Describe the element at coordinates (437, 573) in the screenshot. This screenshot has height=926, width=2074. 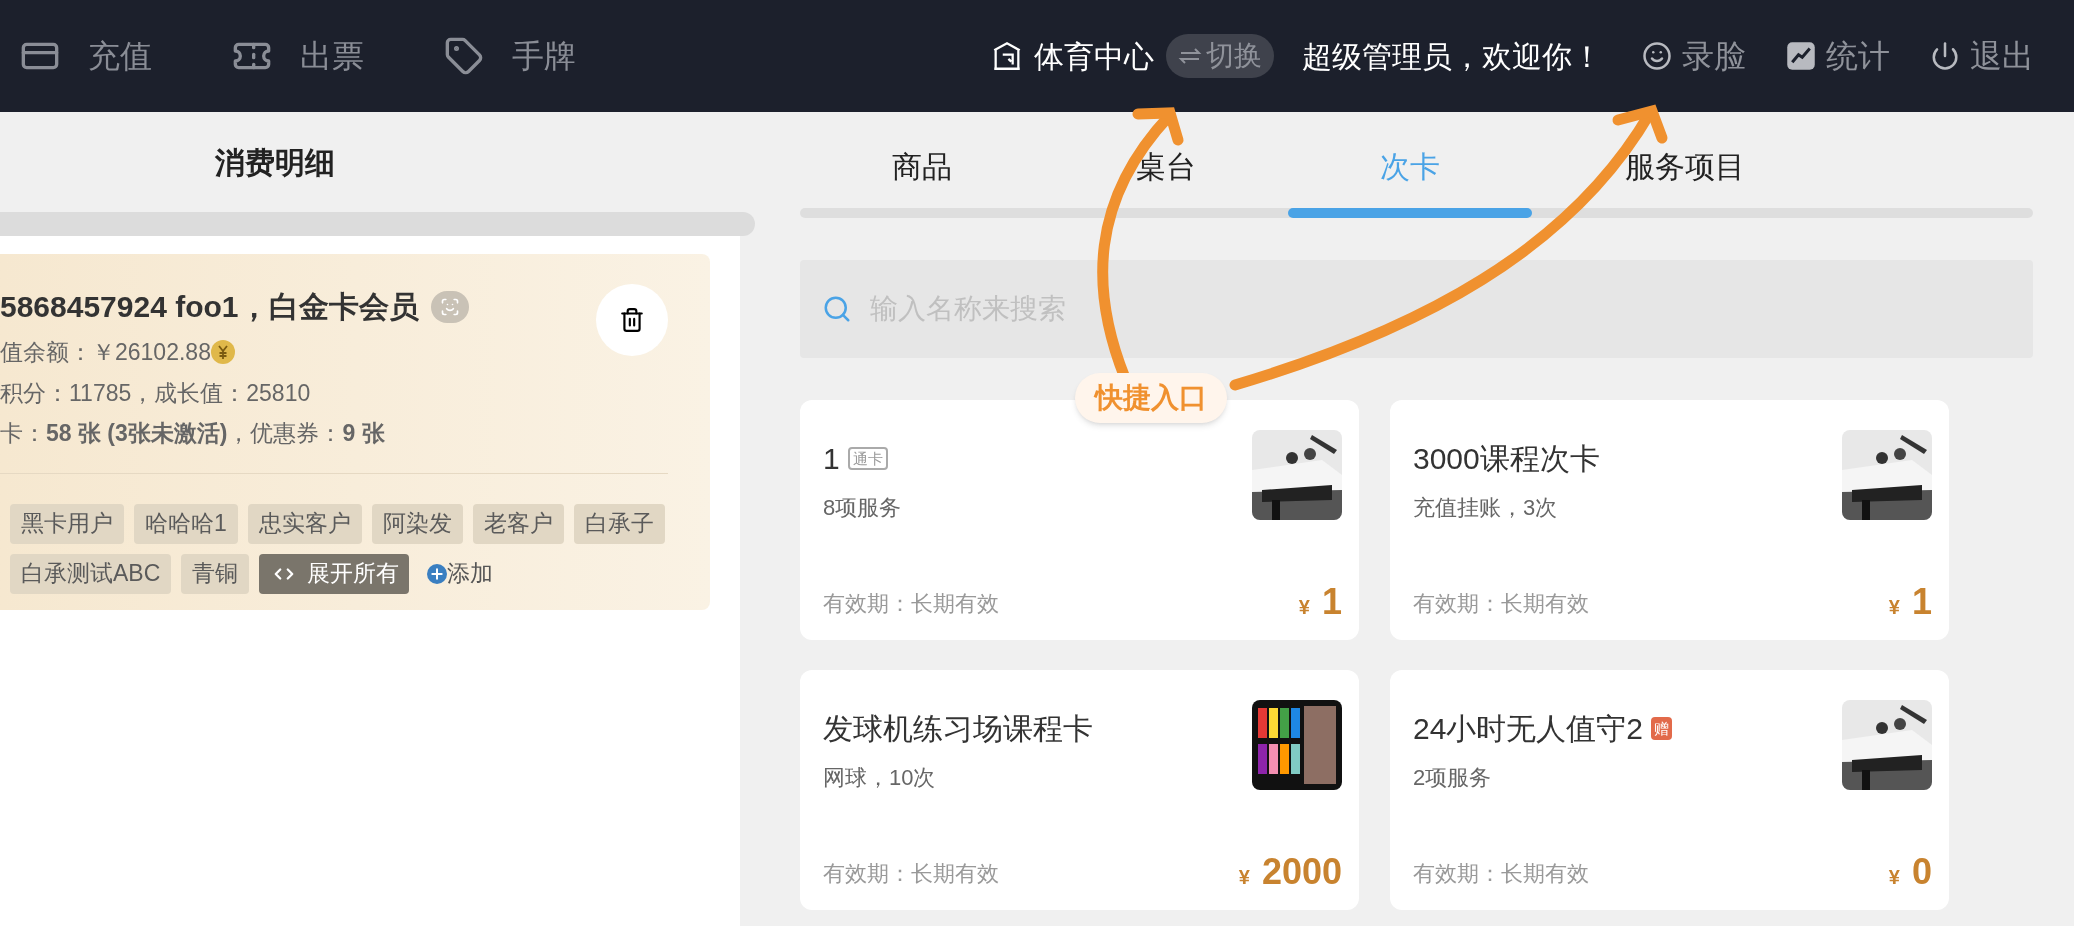
I see `plus-icon` at that location.